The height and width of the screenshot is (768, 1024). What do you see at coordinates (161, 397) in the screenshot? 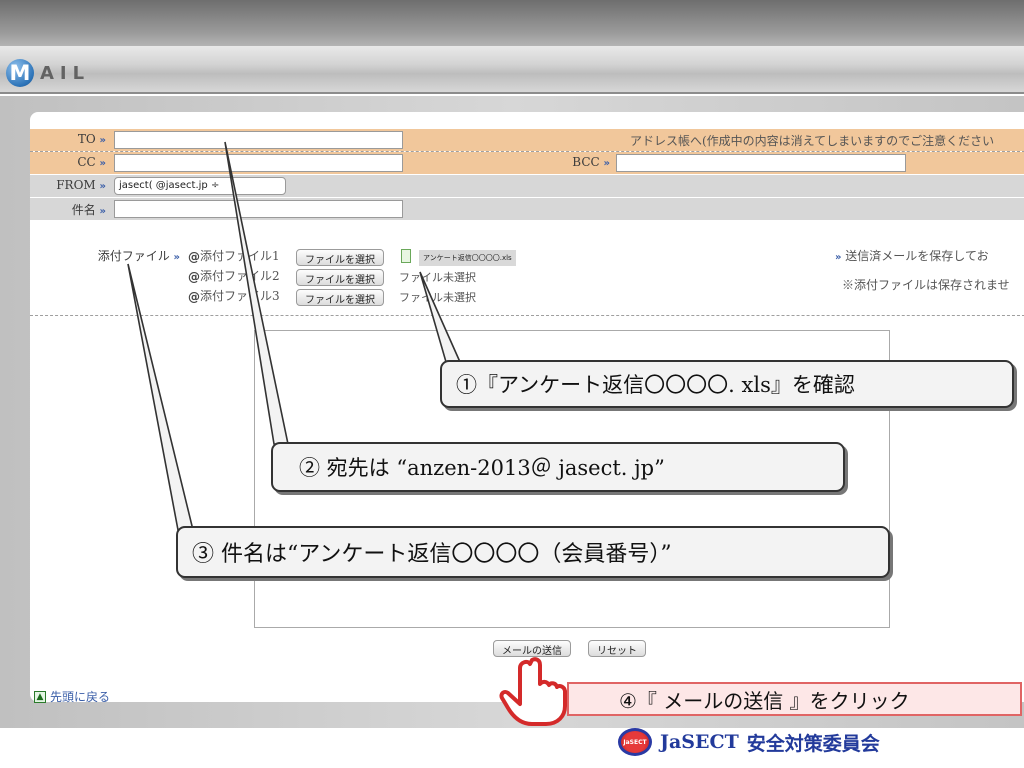
I see `callout-3-pointer` at bounding box center [161, 397].